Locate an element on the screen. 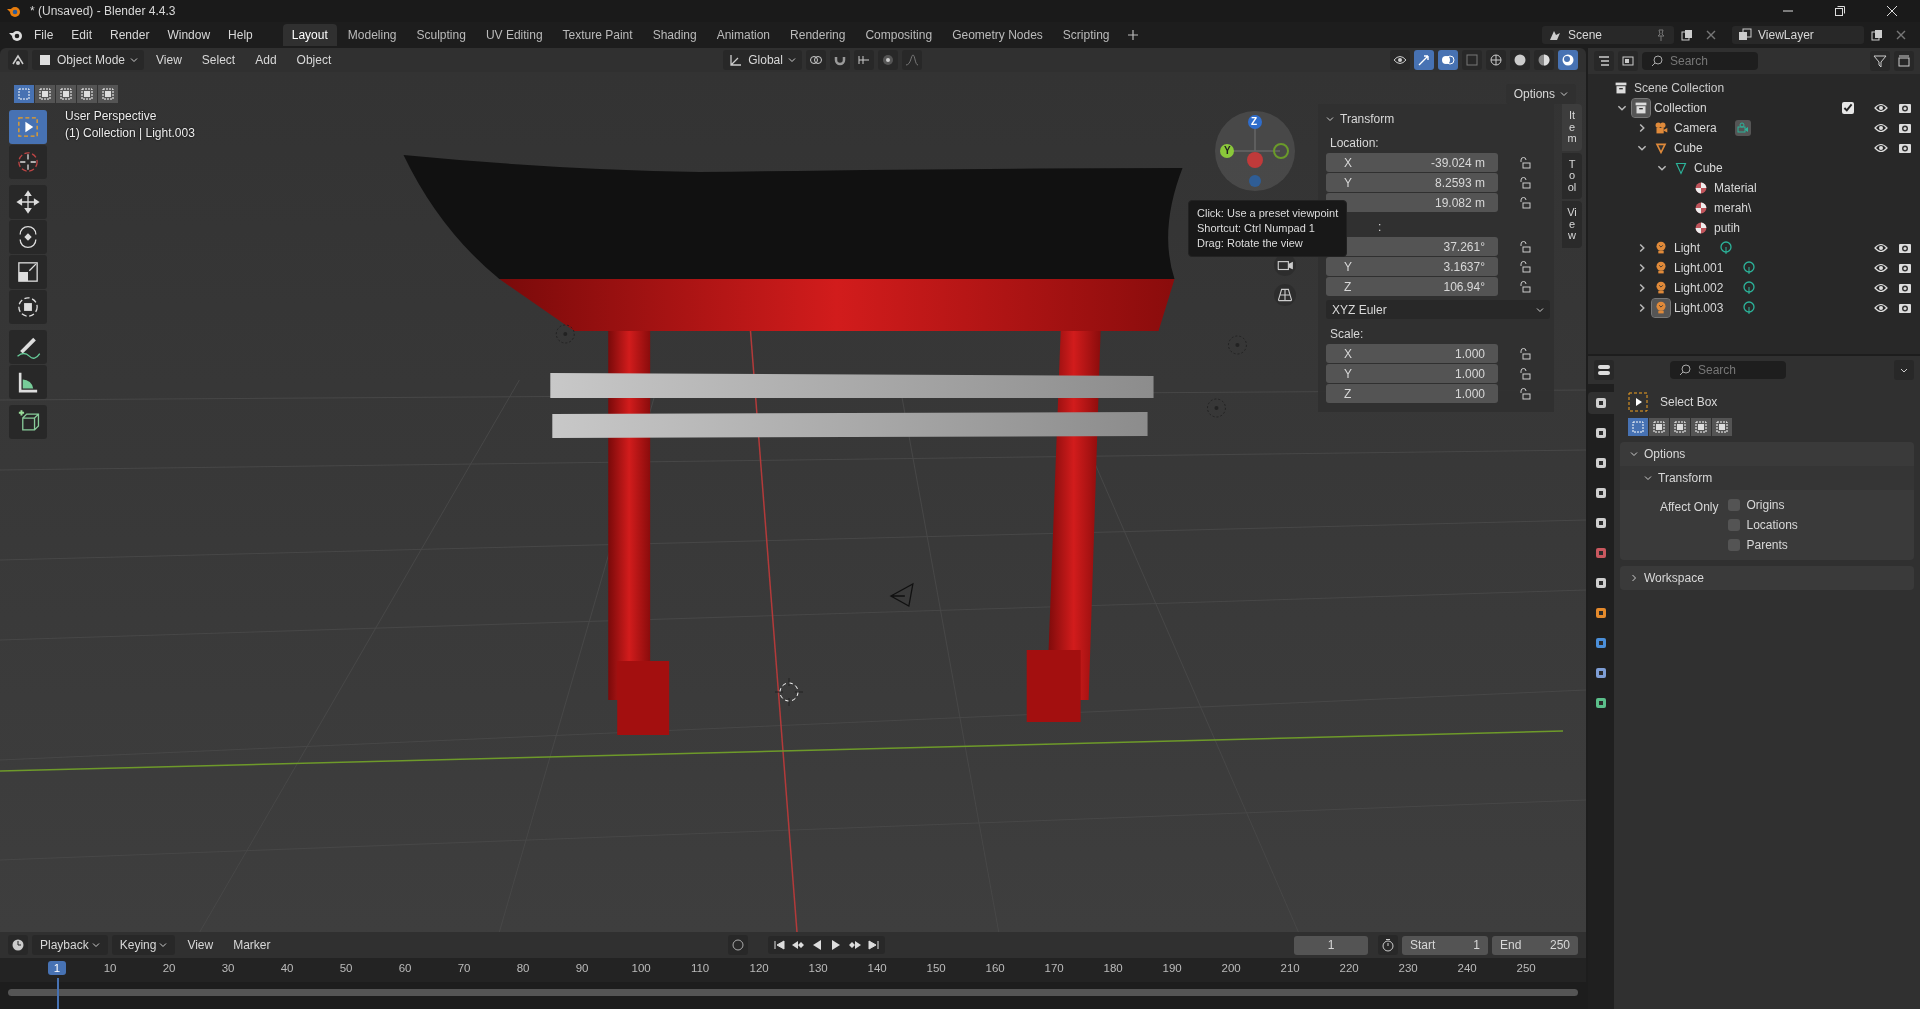 This screenshot has width=1920, height=1009. mode-dropdown: Object Mode is located at coordinates (88, 60).